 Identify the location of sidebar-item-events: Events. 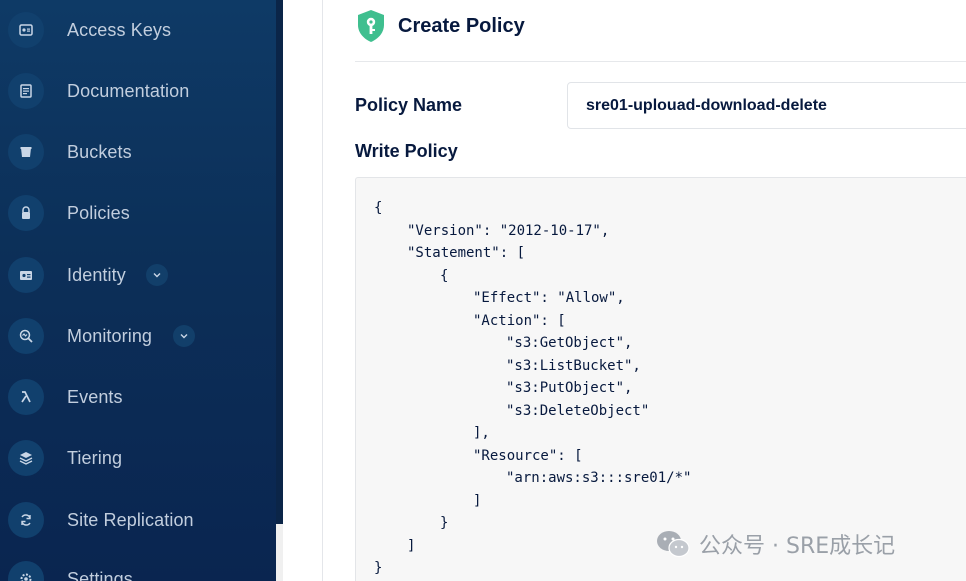
(138, 397).